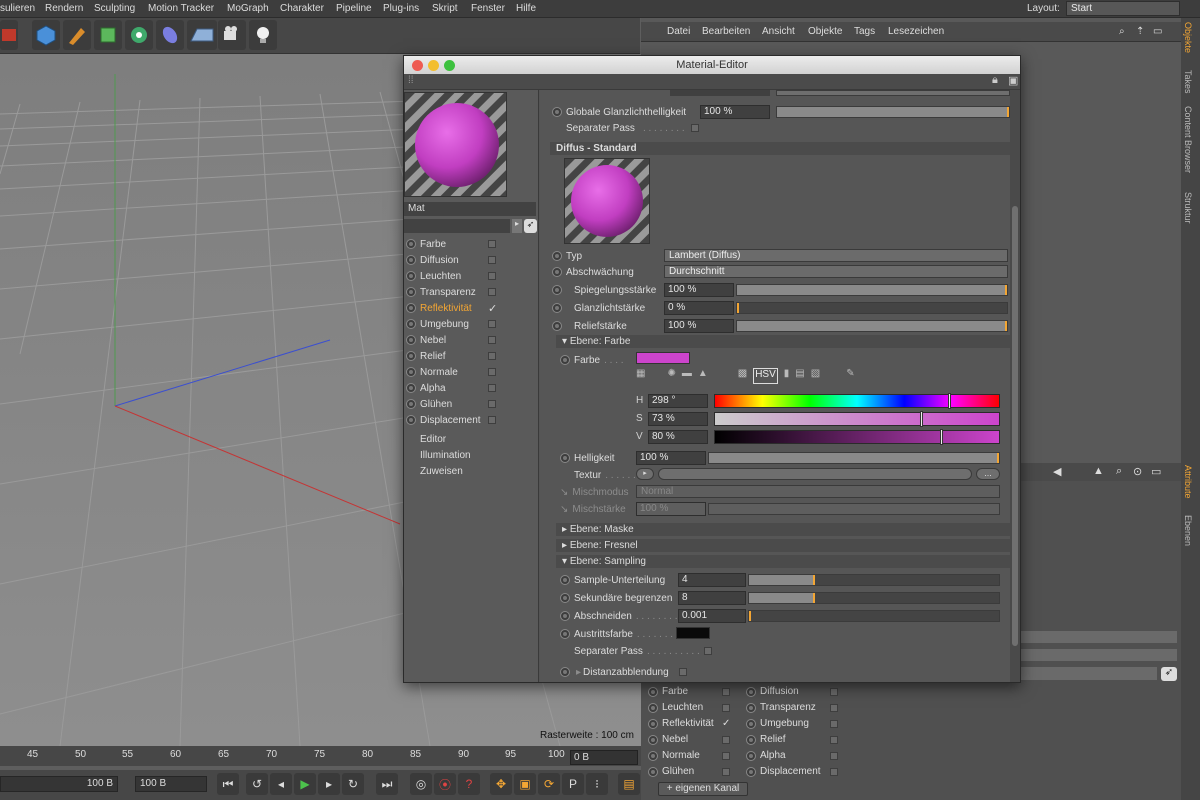 The image size is (1200, 800). I want to click on material-preview, so click(455, 144).